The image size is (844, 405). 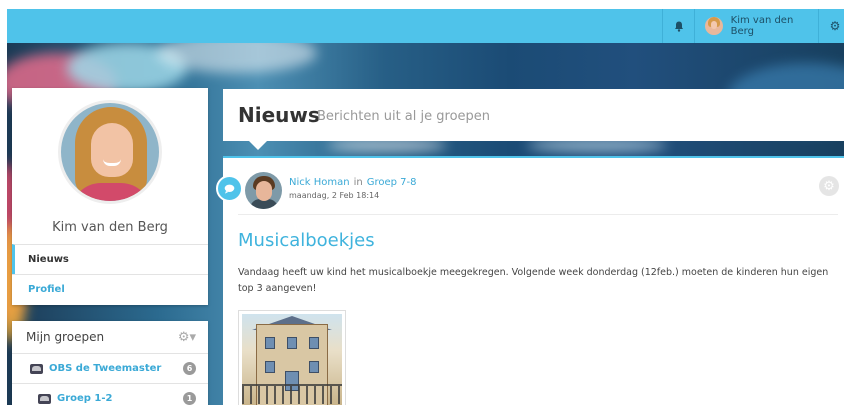 I want to click on settings-button: ⚙, so click(x=831, y=26).